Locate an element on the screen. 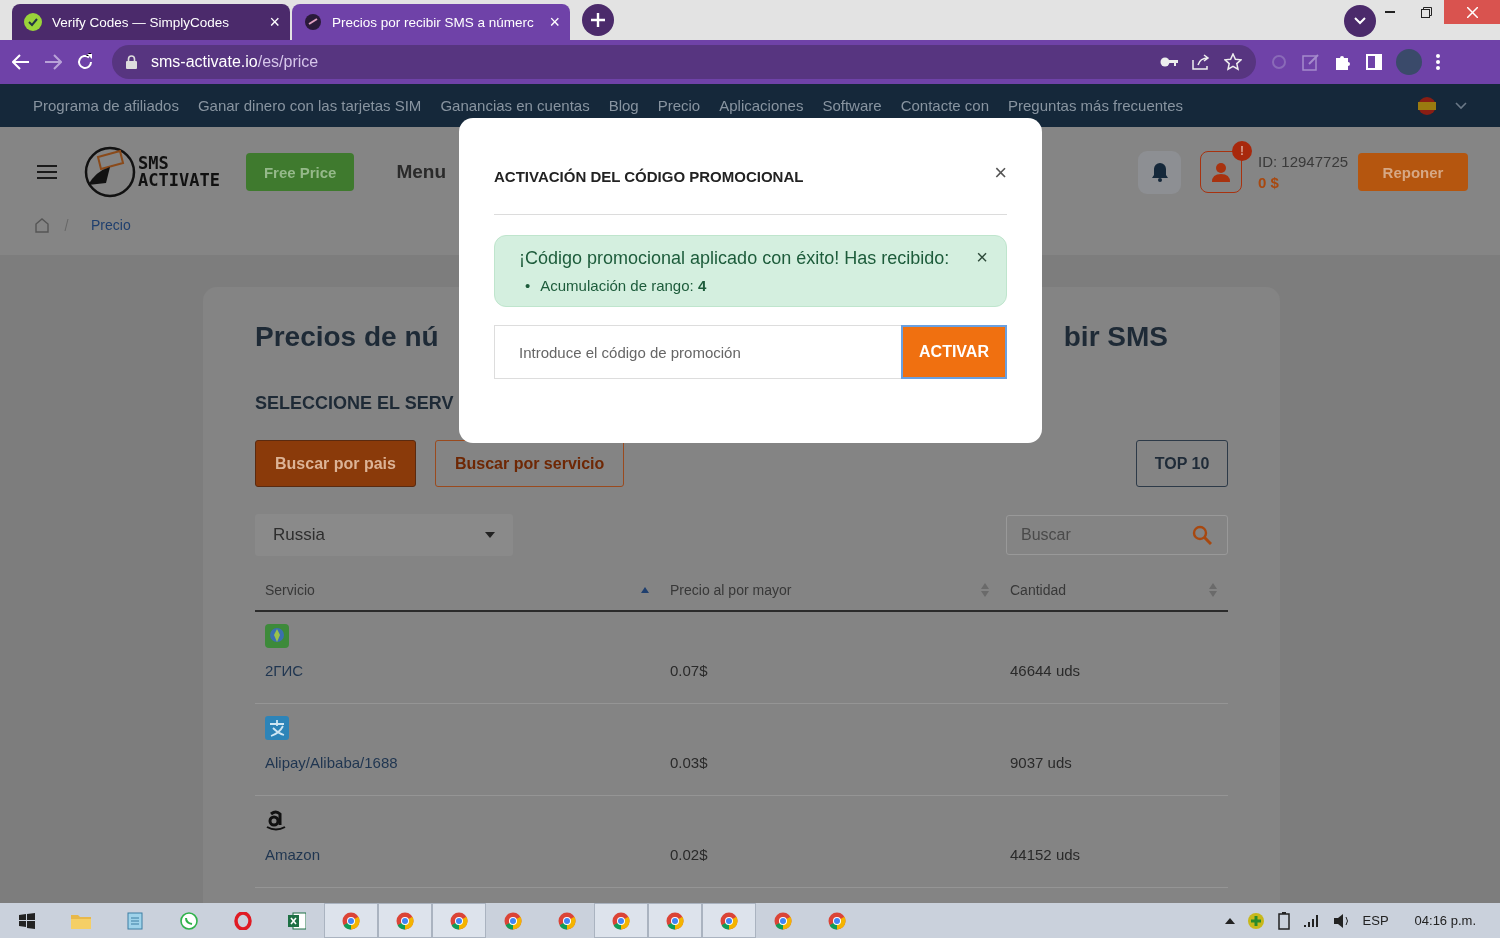 This screenshot has height=938, width=1500. chevron-down-icon is located at coordinates (1461, 105).